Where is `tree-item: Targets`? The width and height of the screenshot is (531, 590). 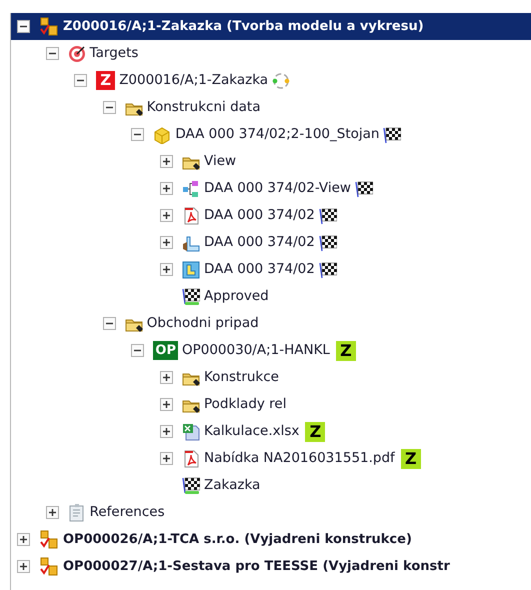
tree-item: Targets is located at coordinates (114, 53).